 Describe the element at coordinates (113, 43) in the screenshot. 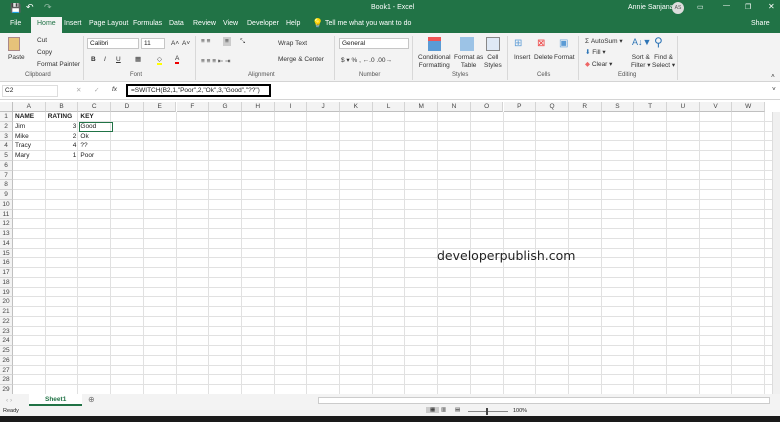

I see `font-name-dropdown: Calibri` at that location.